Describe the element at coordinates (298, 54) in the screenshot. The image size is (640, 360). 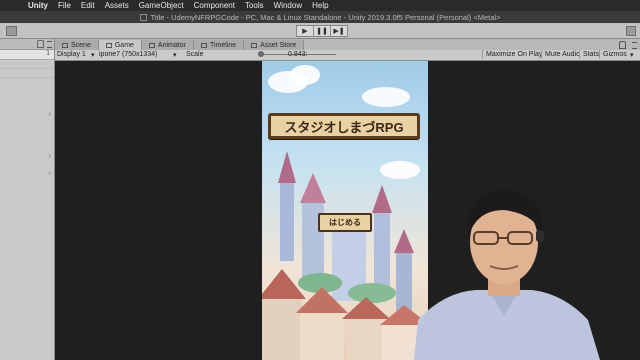
I see `scale-value: 0.843:` at that location.